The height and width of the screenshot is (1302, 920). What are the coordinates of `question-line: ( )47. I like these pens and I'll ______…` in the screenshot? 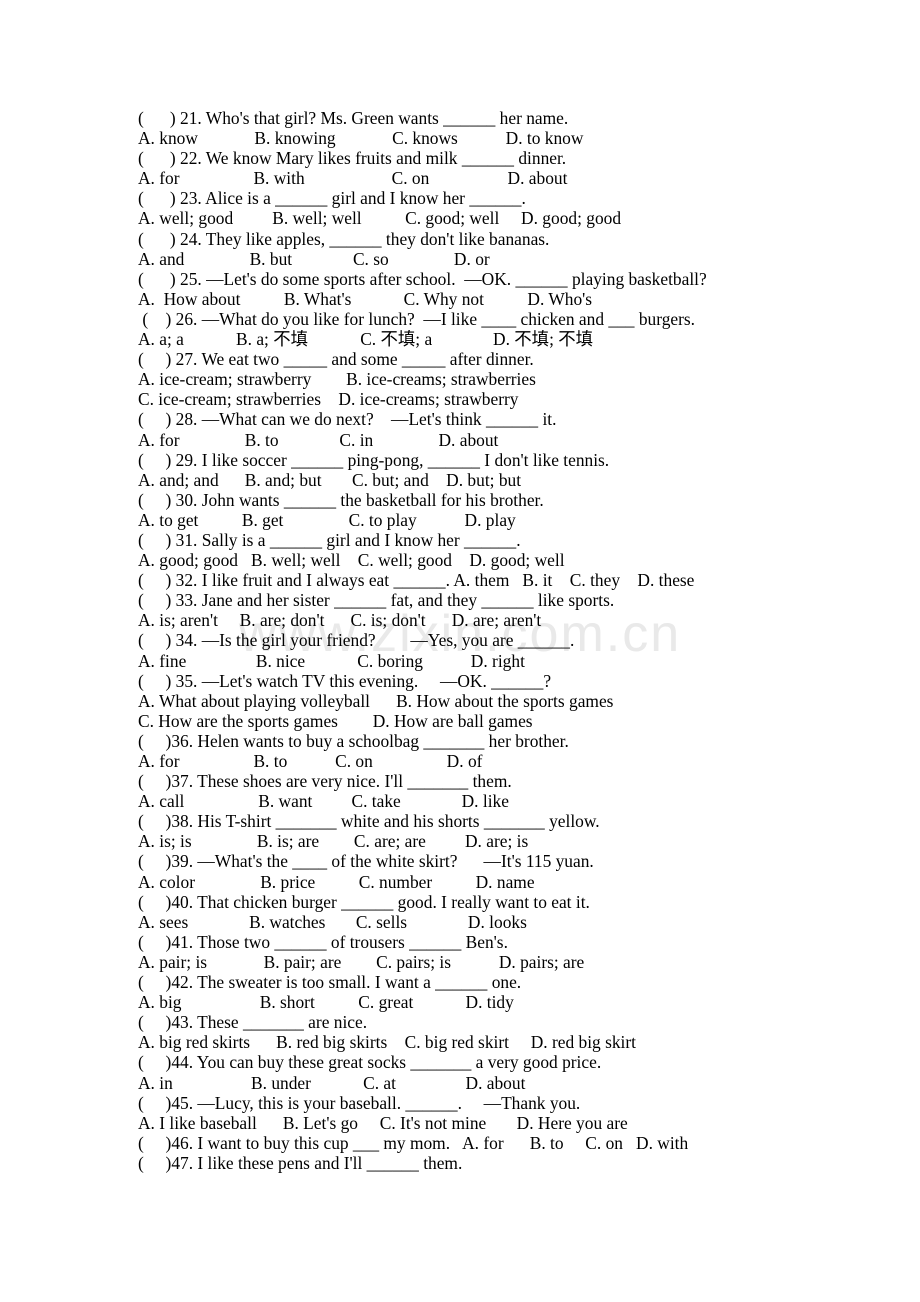 It's located at (300, 1162).